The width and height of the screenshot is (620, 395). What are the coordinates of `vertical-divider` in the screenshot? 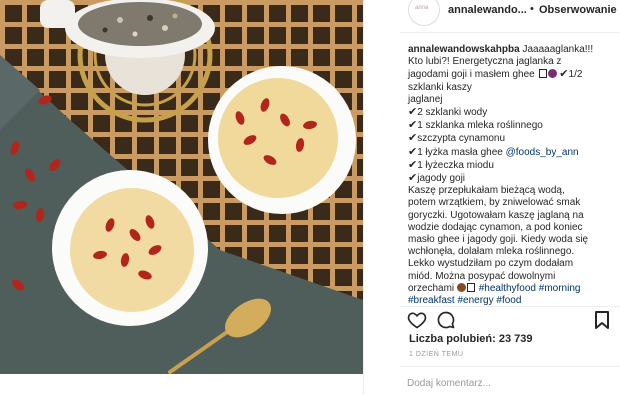 It's located at (363, 197).